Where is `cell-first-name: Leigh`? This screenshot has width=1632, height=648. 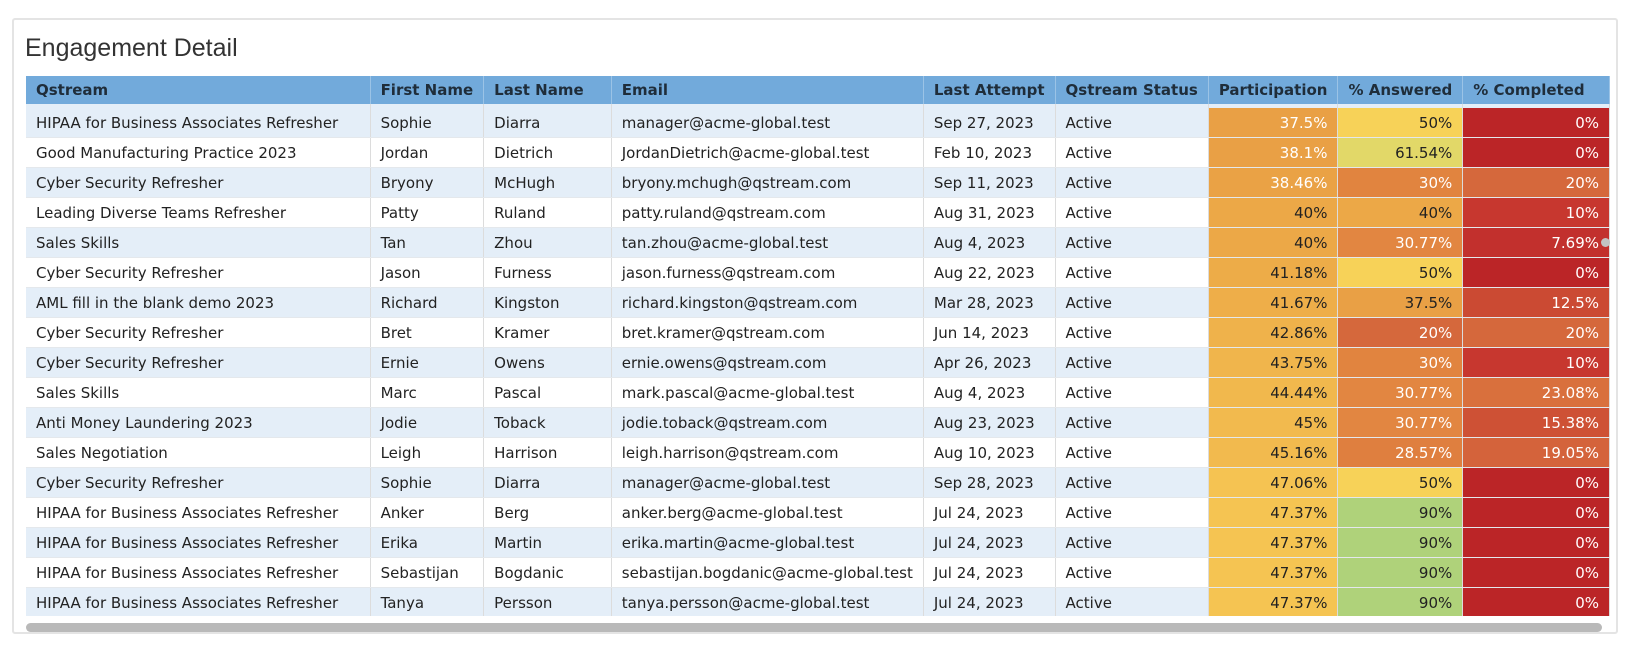
cell-first-name: Leigh is located at coordinates (427, 452).